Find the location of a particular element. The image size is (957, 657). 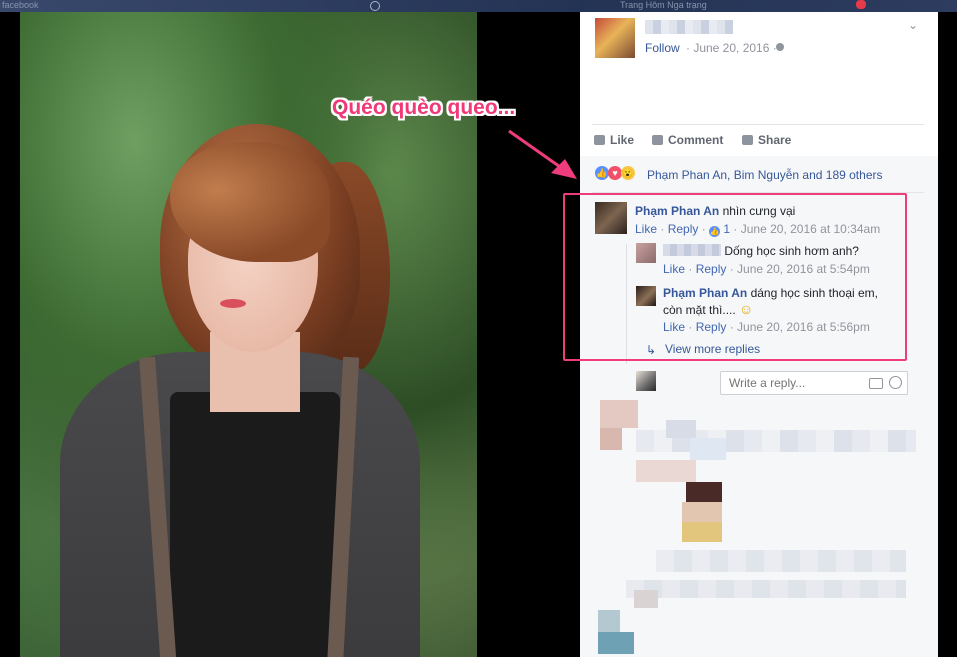

share-button: Share is located at coordinates (766, 140).